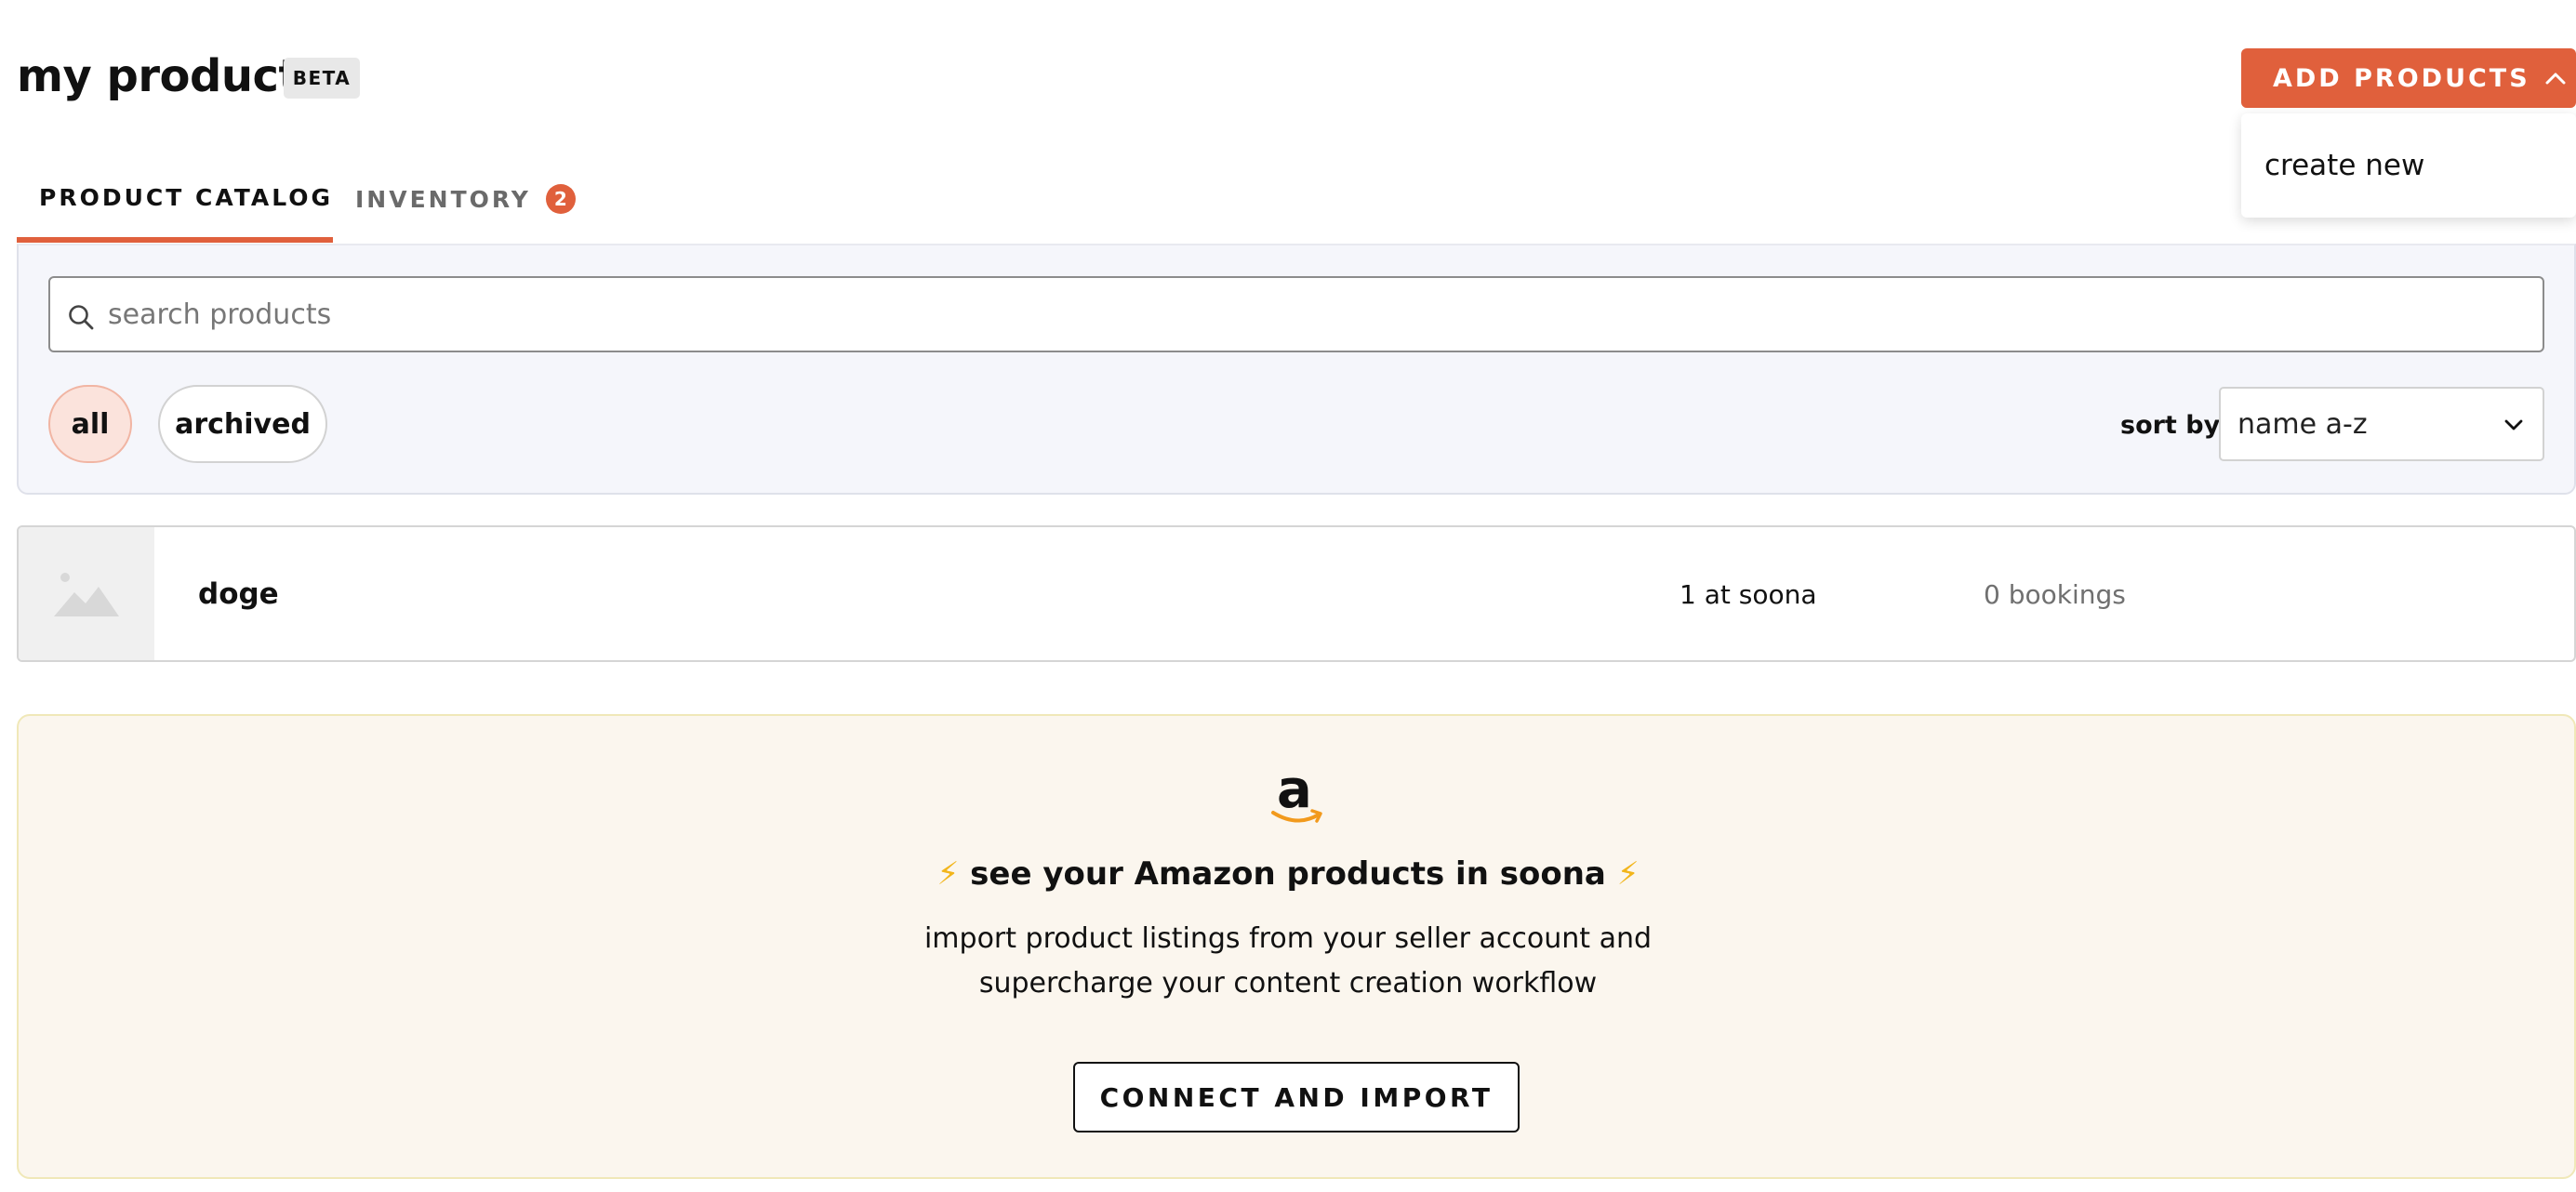  Describe the element at coordinates (2344, 165) in the screenshot. I see `dropdown-item-create-new: create new` at that location.